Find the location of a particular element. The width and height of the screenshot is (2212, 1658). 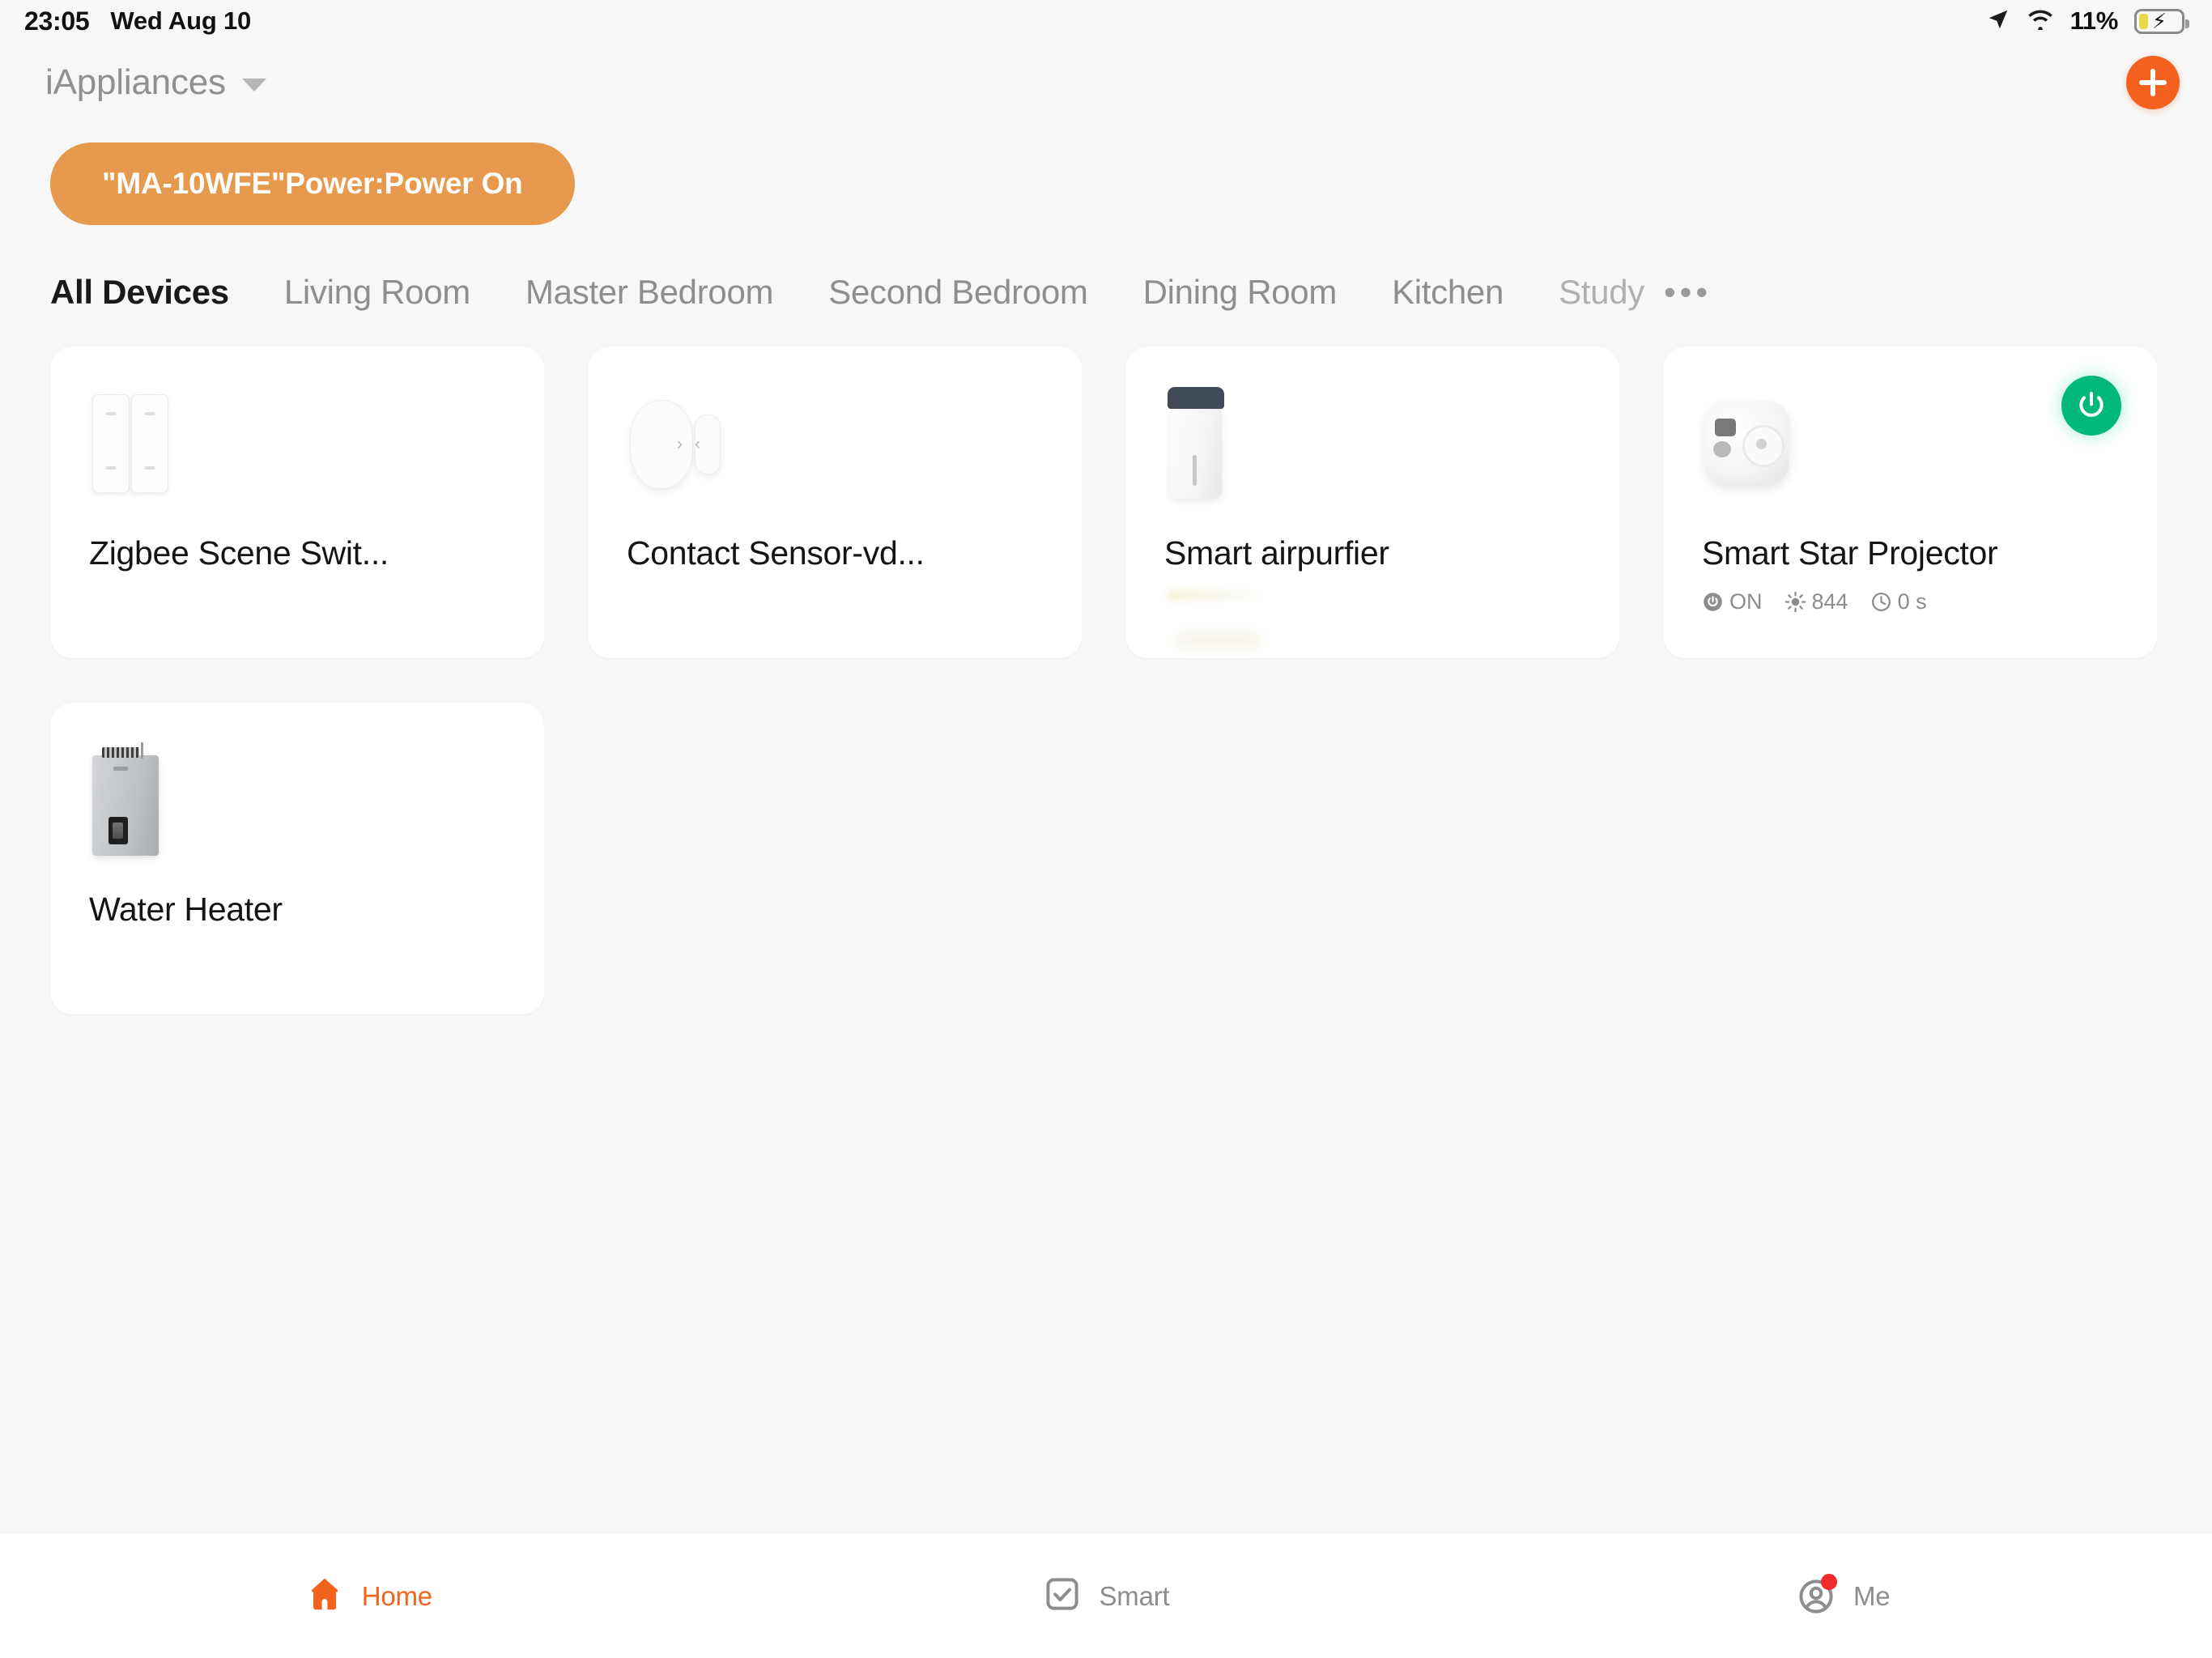

device-status-artifact is located at coordinates (1216, 595).